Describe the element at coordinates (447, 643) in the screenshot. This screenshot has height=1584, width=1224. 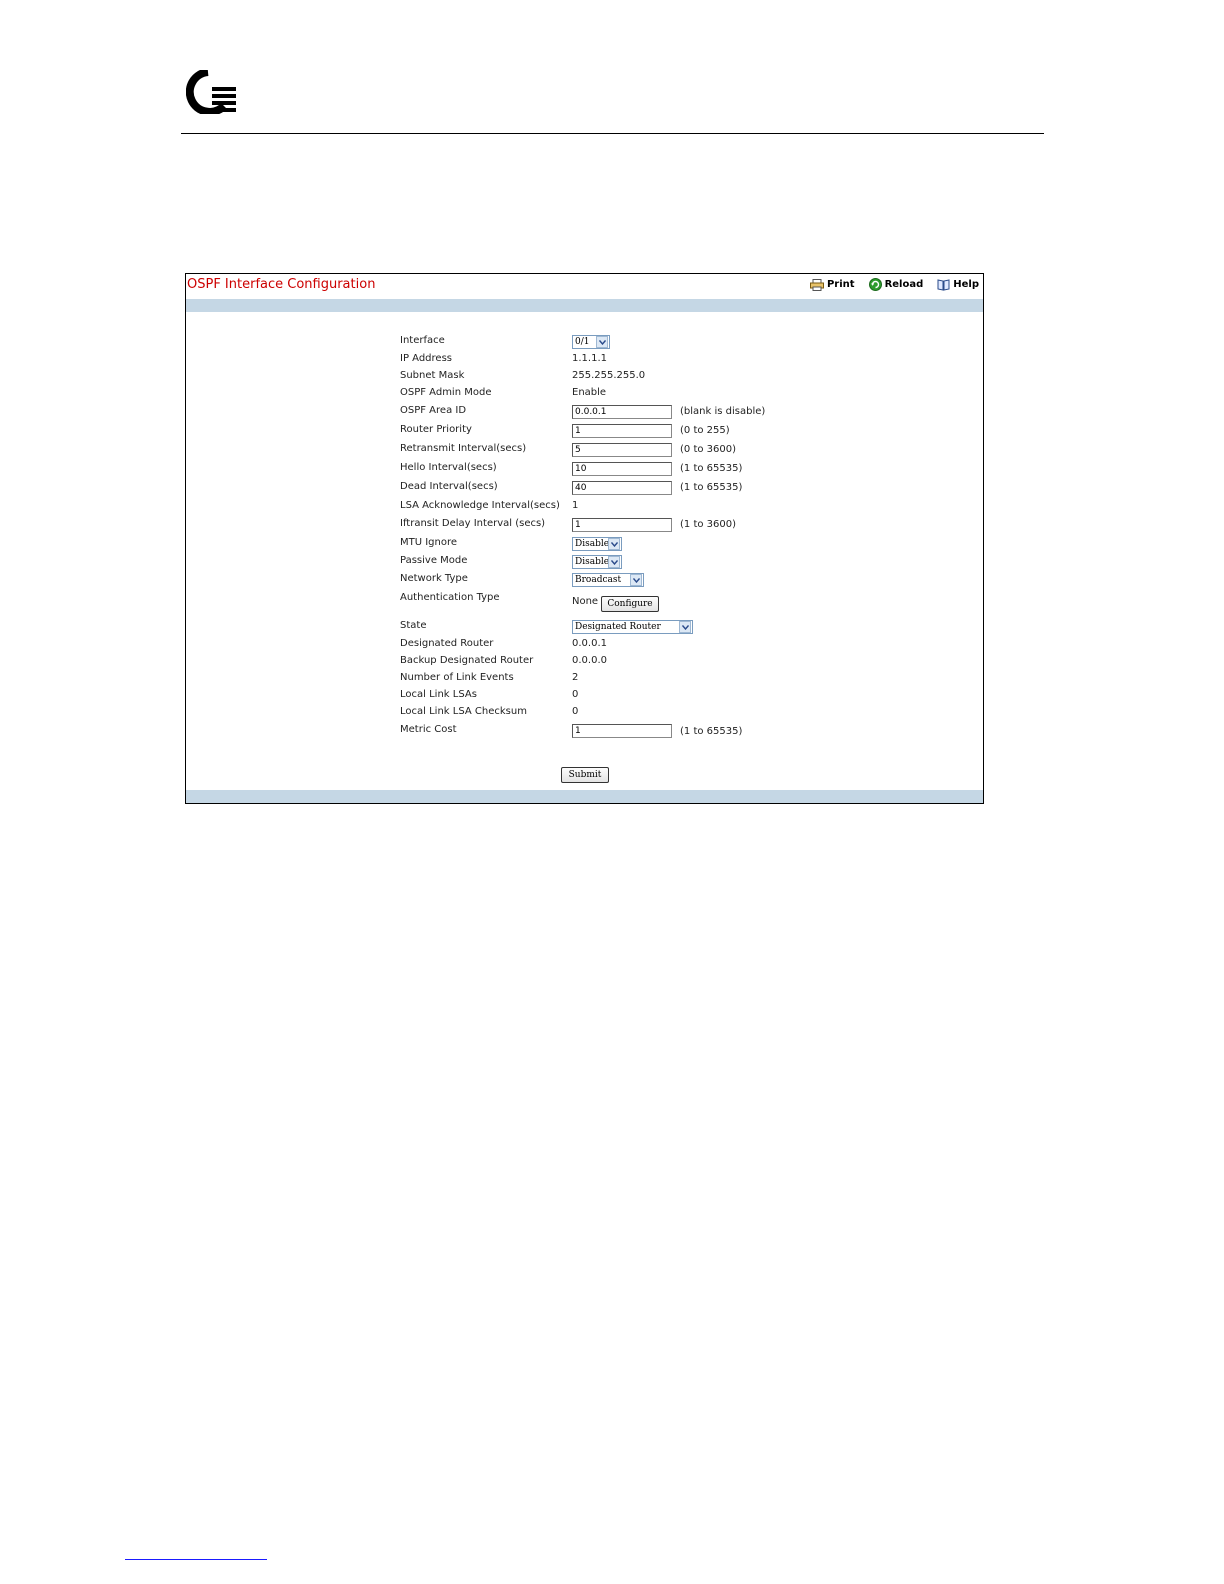
I see `designated-router-label: Designated Router` at that location.